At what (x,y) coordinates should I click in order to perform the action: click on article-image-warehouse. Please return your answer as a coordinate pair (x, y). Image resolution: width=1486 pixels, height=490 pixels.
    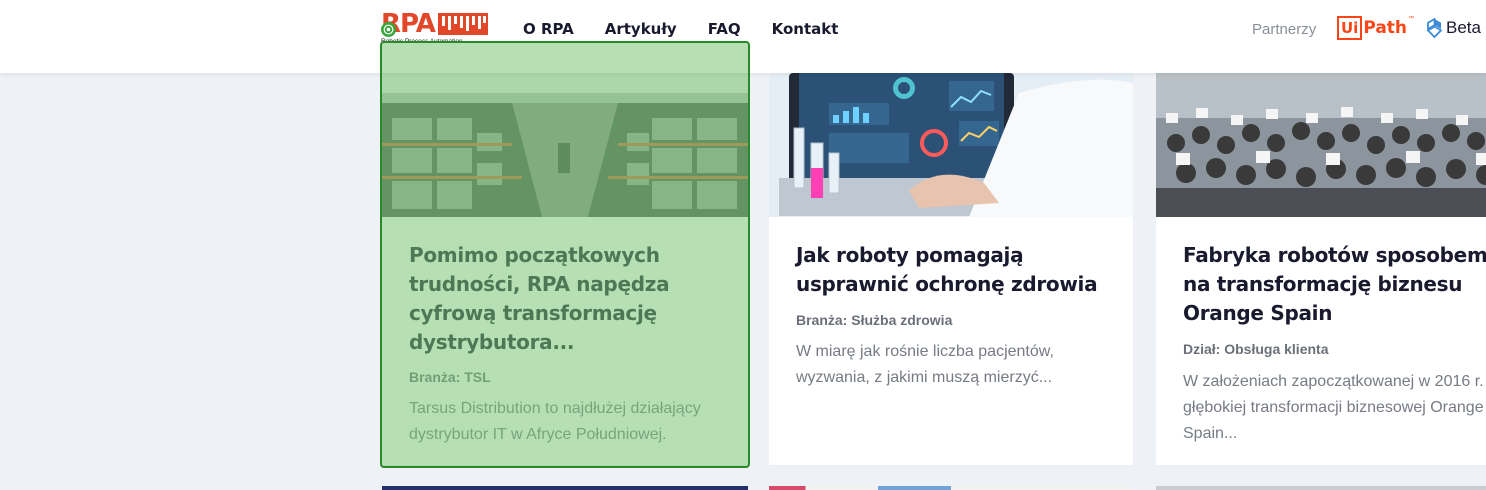
    Looking at the image, I should click on (565, 145).